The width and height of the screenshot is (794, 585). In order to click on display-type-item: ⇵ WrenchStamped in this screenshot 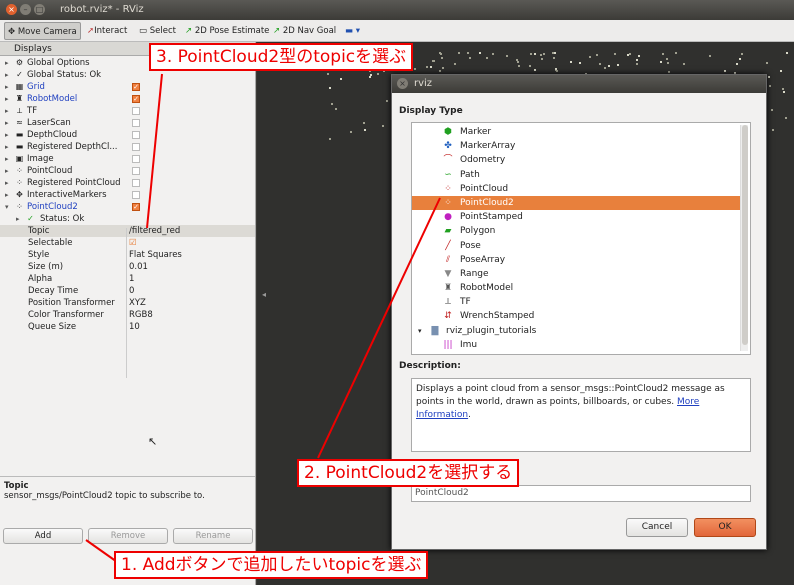, I will do `click(577, 316)`.